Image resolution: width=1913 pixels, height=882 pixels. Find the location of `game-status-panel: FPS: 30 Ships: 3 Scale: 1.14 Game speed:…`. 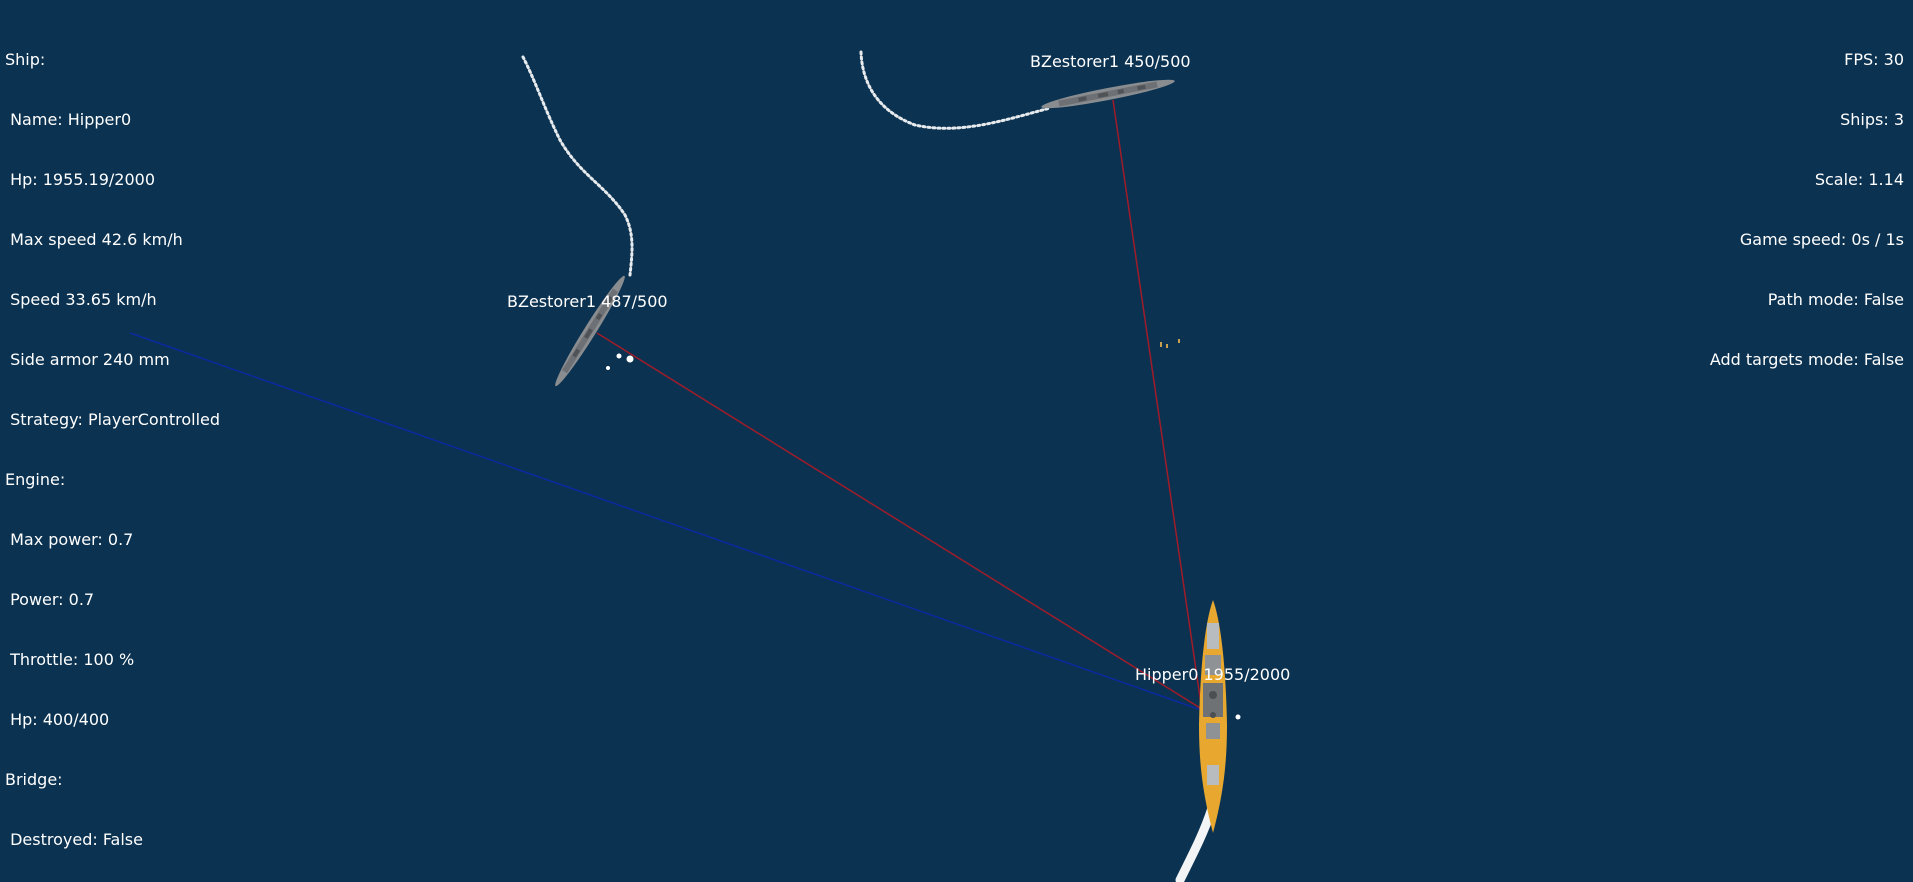

game-status-panel: FPS: 30 Ships: 3 Scale: 1.14 Game speed:… is located at coordinates (1807, 210).